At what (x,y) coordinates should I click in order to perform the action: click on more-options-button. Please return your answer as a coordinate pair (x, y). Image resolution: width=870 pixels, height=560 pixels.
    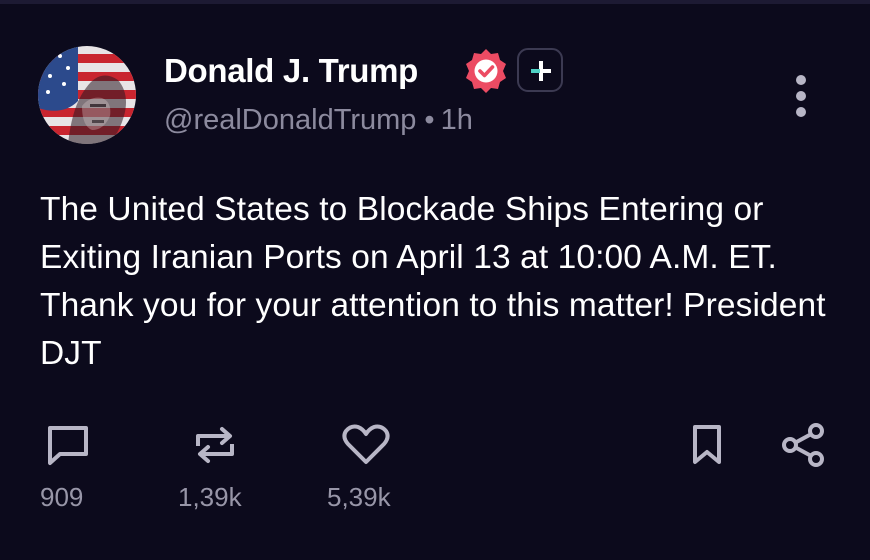
    Looking at the image, I should click on (801, 96).